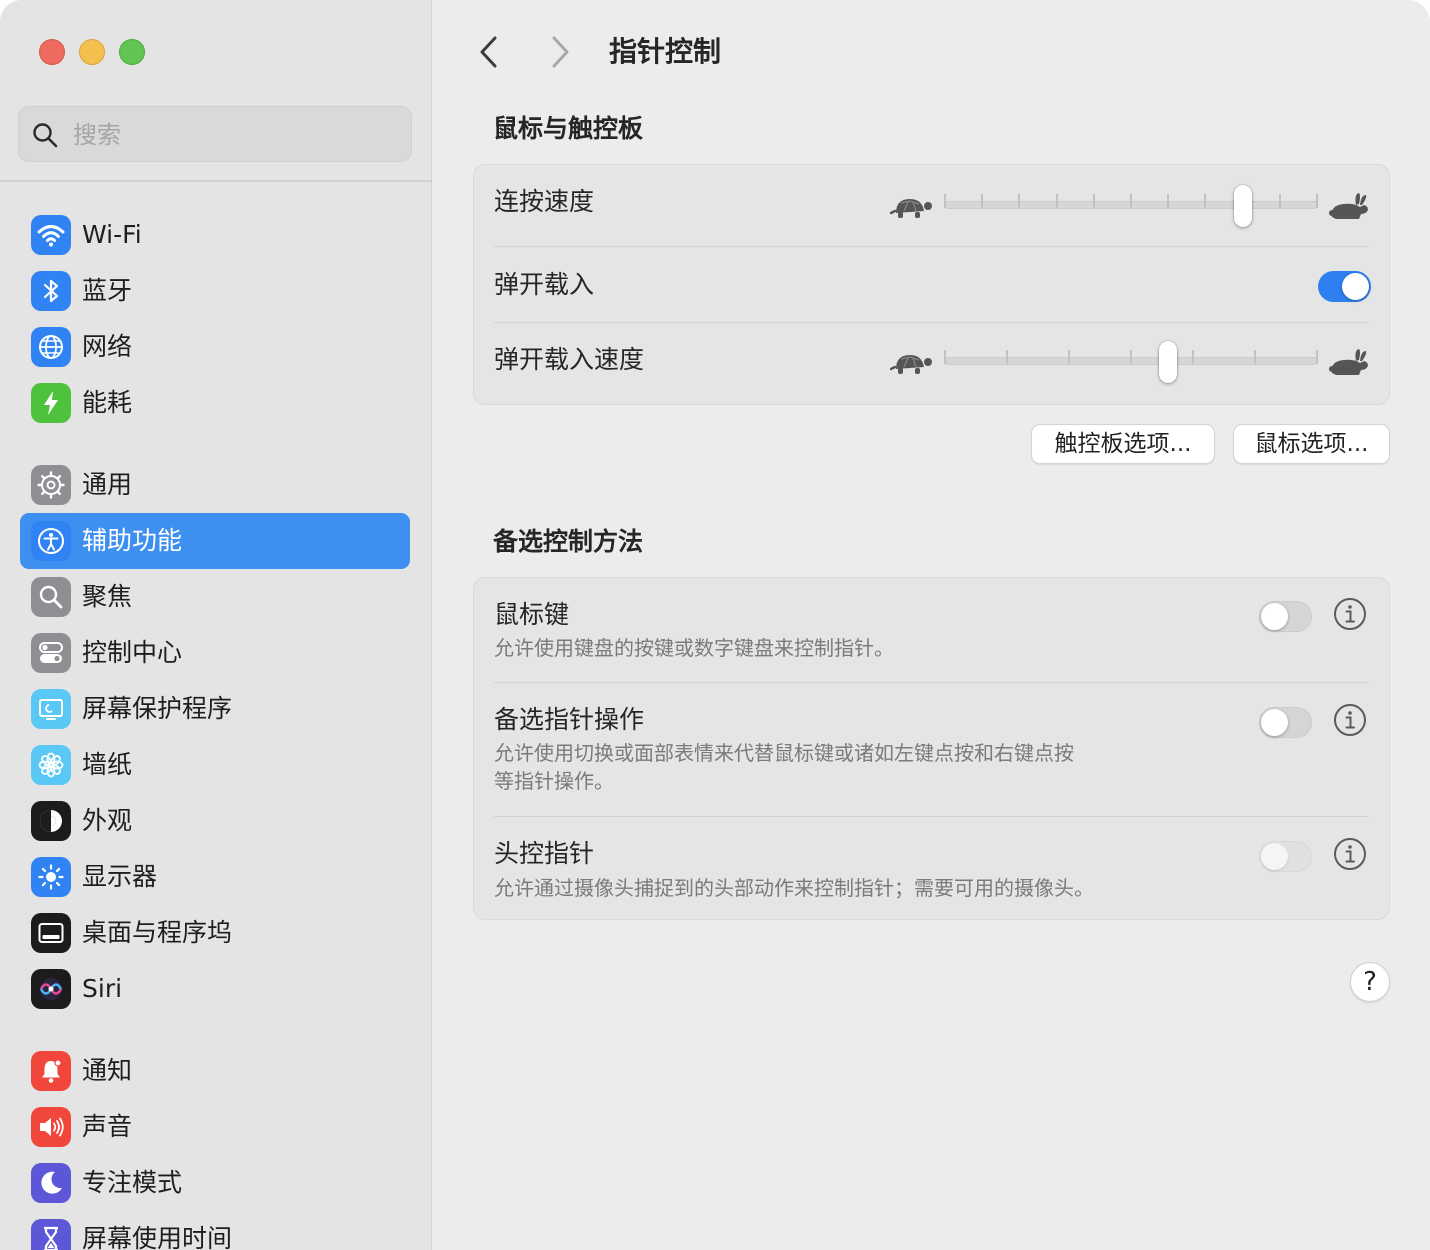 The image size is (1430, 1250). I want to click on spring-loading-speed-slider, so click(1130, 362).